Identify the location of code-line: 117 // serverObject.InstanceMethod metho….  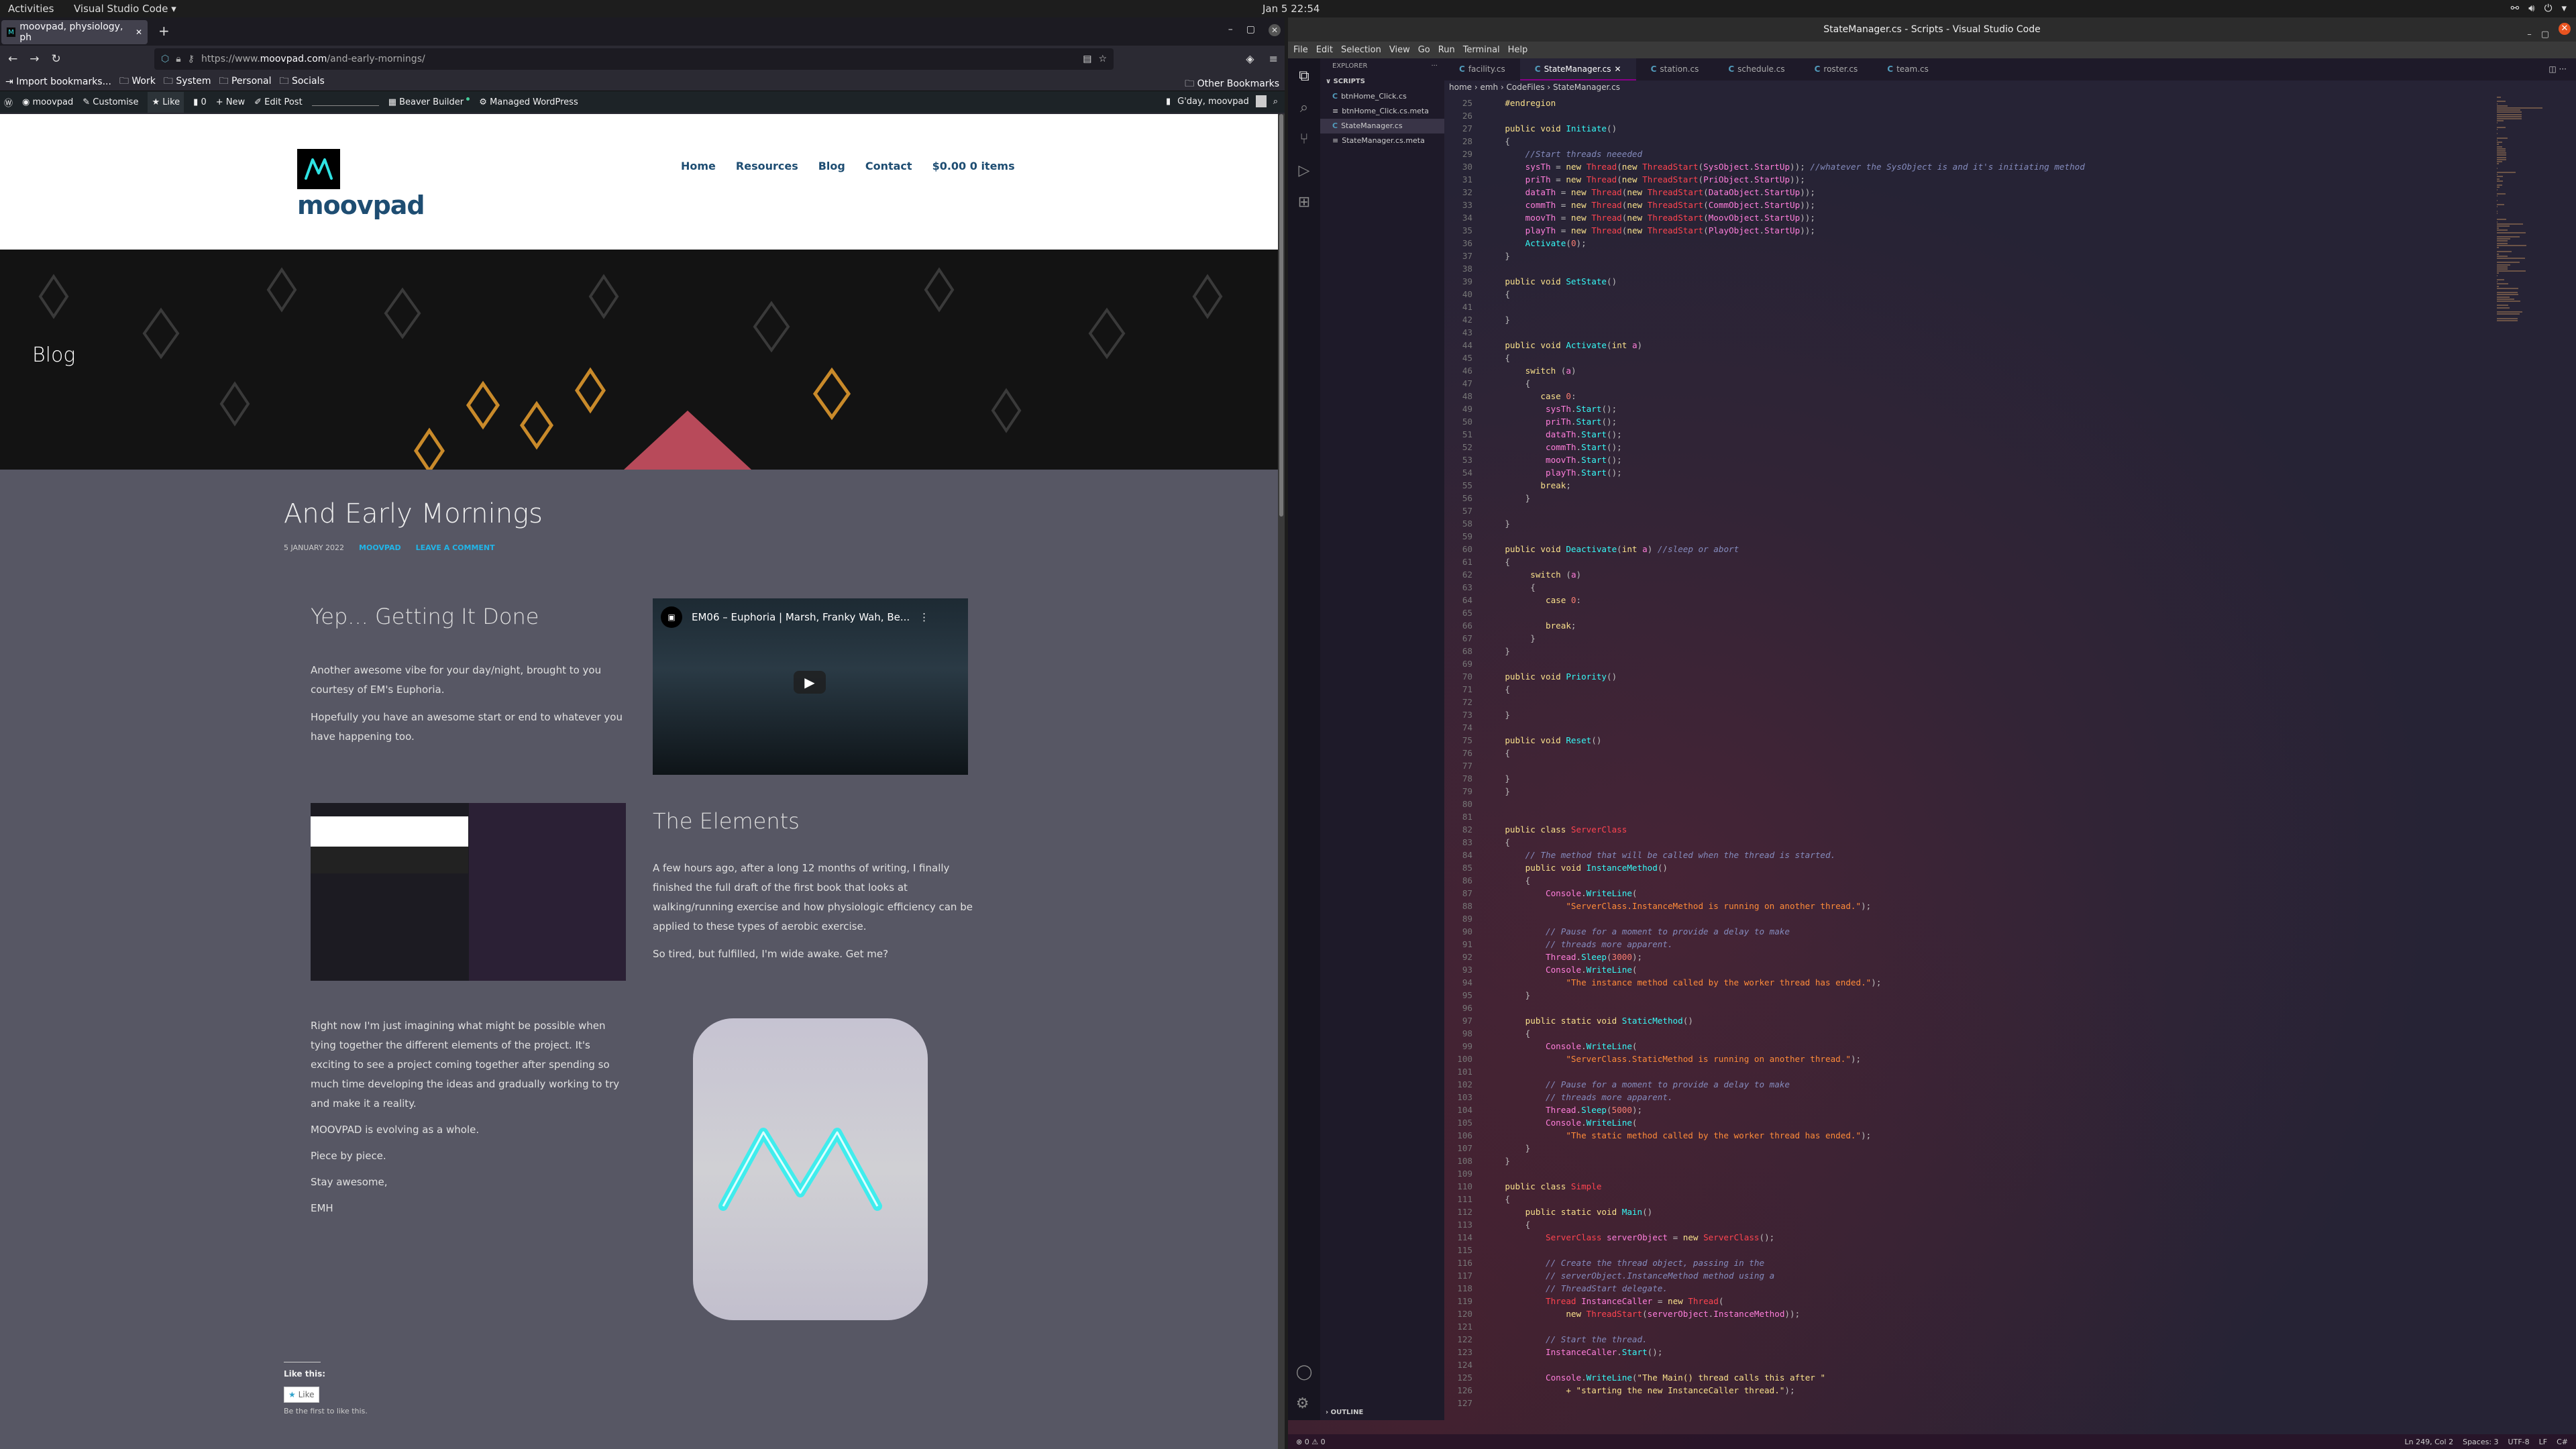
(1907, 1275).